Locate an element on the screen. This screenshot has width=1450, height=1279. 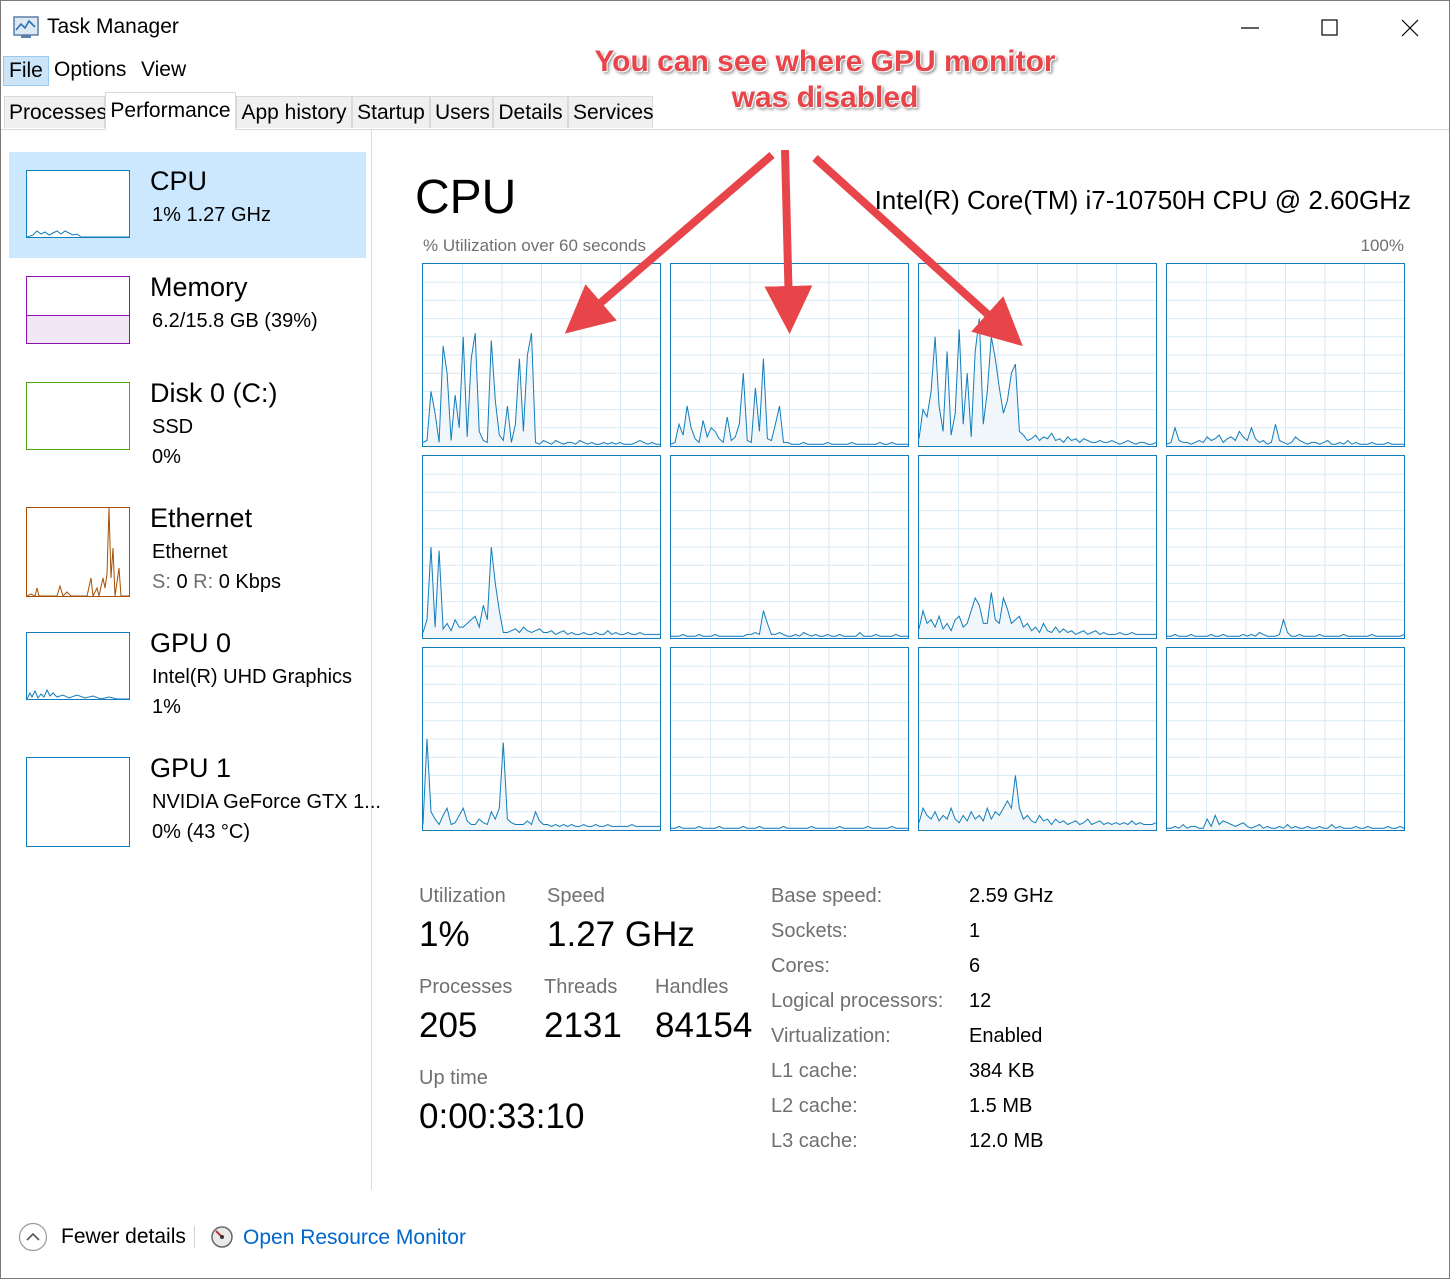
sidebar-item-ethernet: Ethernet Ethernet S: 0 R: 0 Kbps is located at coordinates (187, 543).